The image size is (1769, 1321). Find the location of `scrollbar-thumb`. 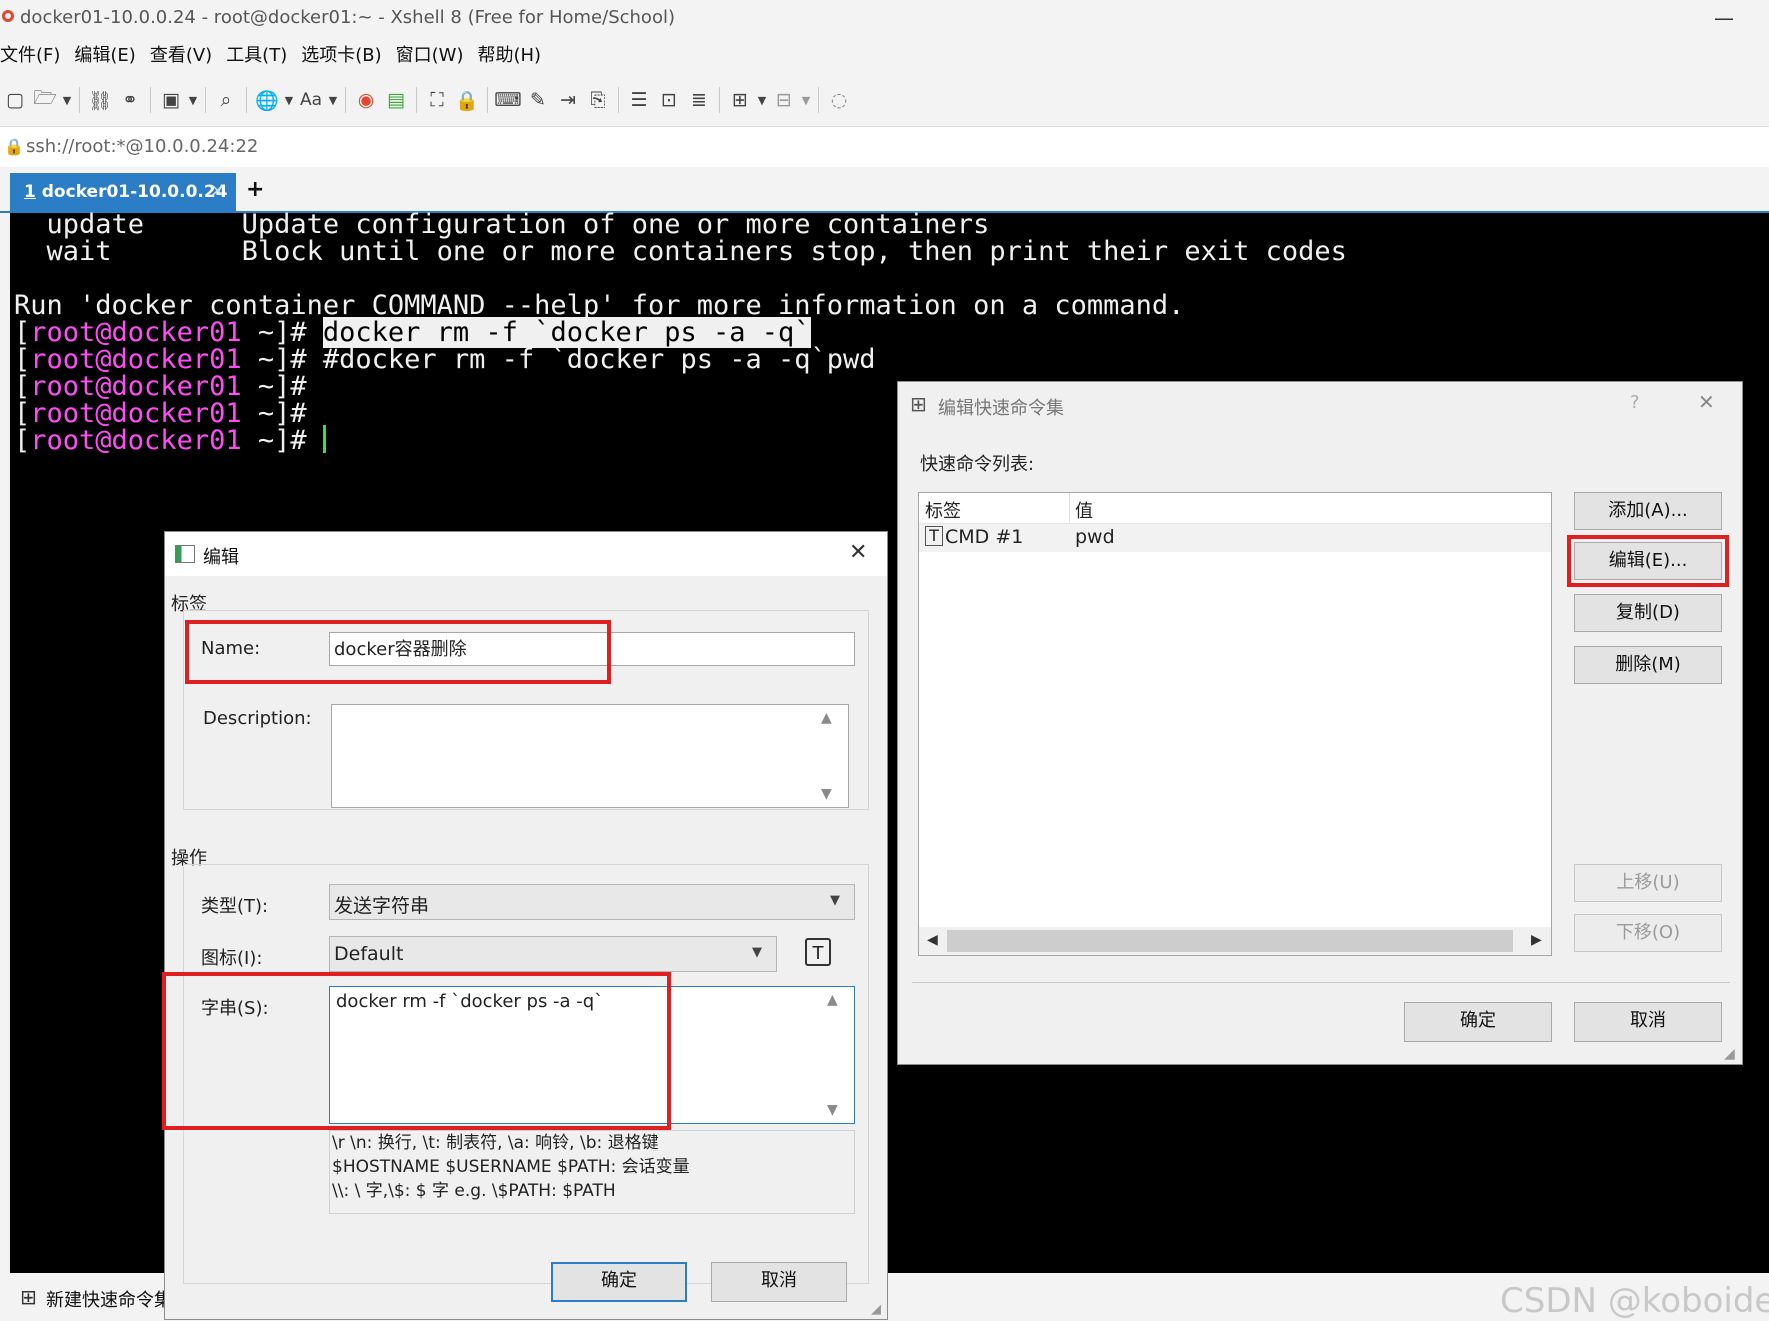

scrollbar-thumb is located at coordinates (1230, 941).